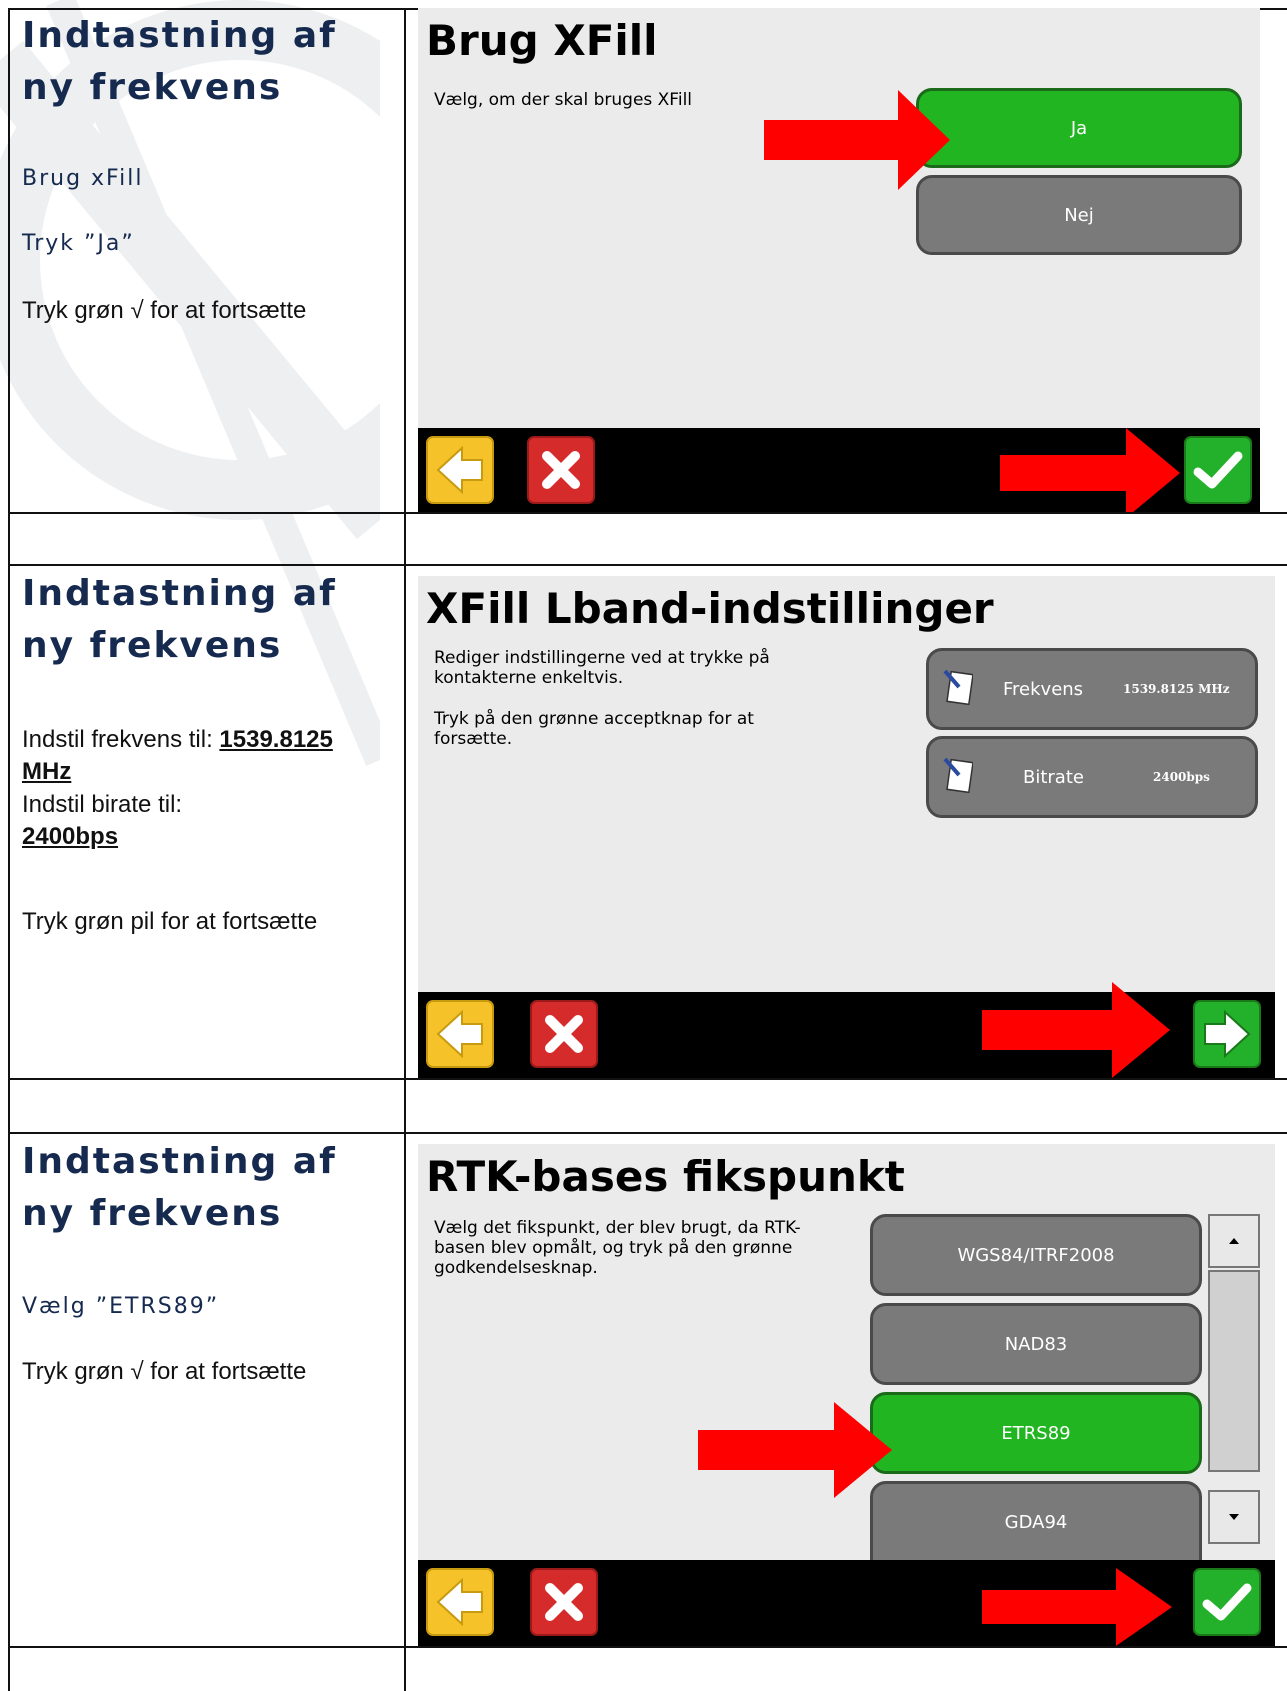 The width and height of the screenshot is (1287, 1691). I want to click on scroll-down-button, so click(1234, 1517).